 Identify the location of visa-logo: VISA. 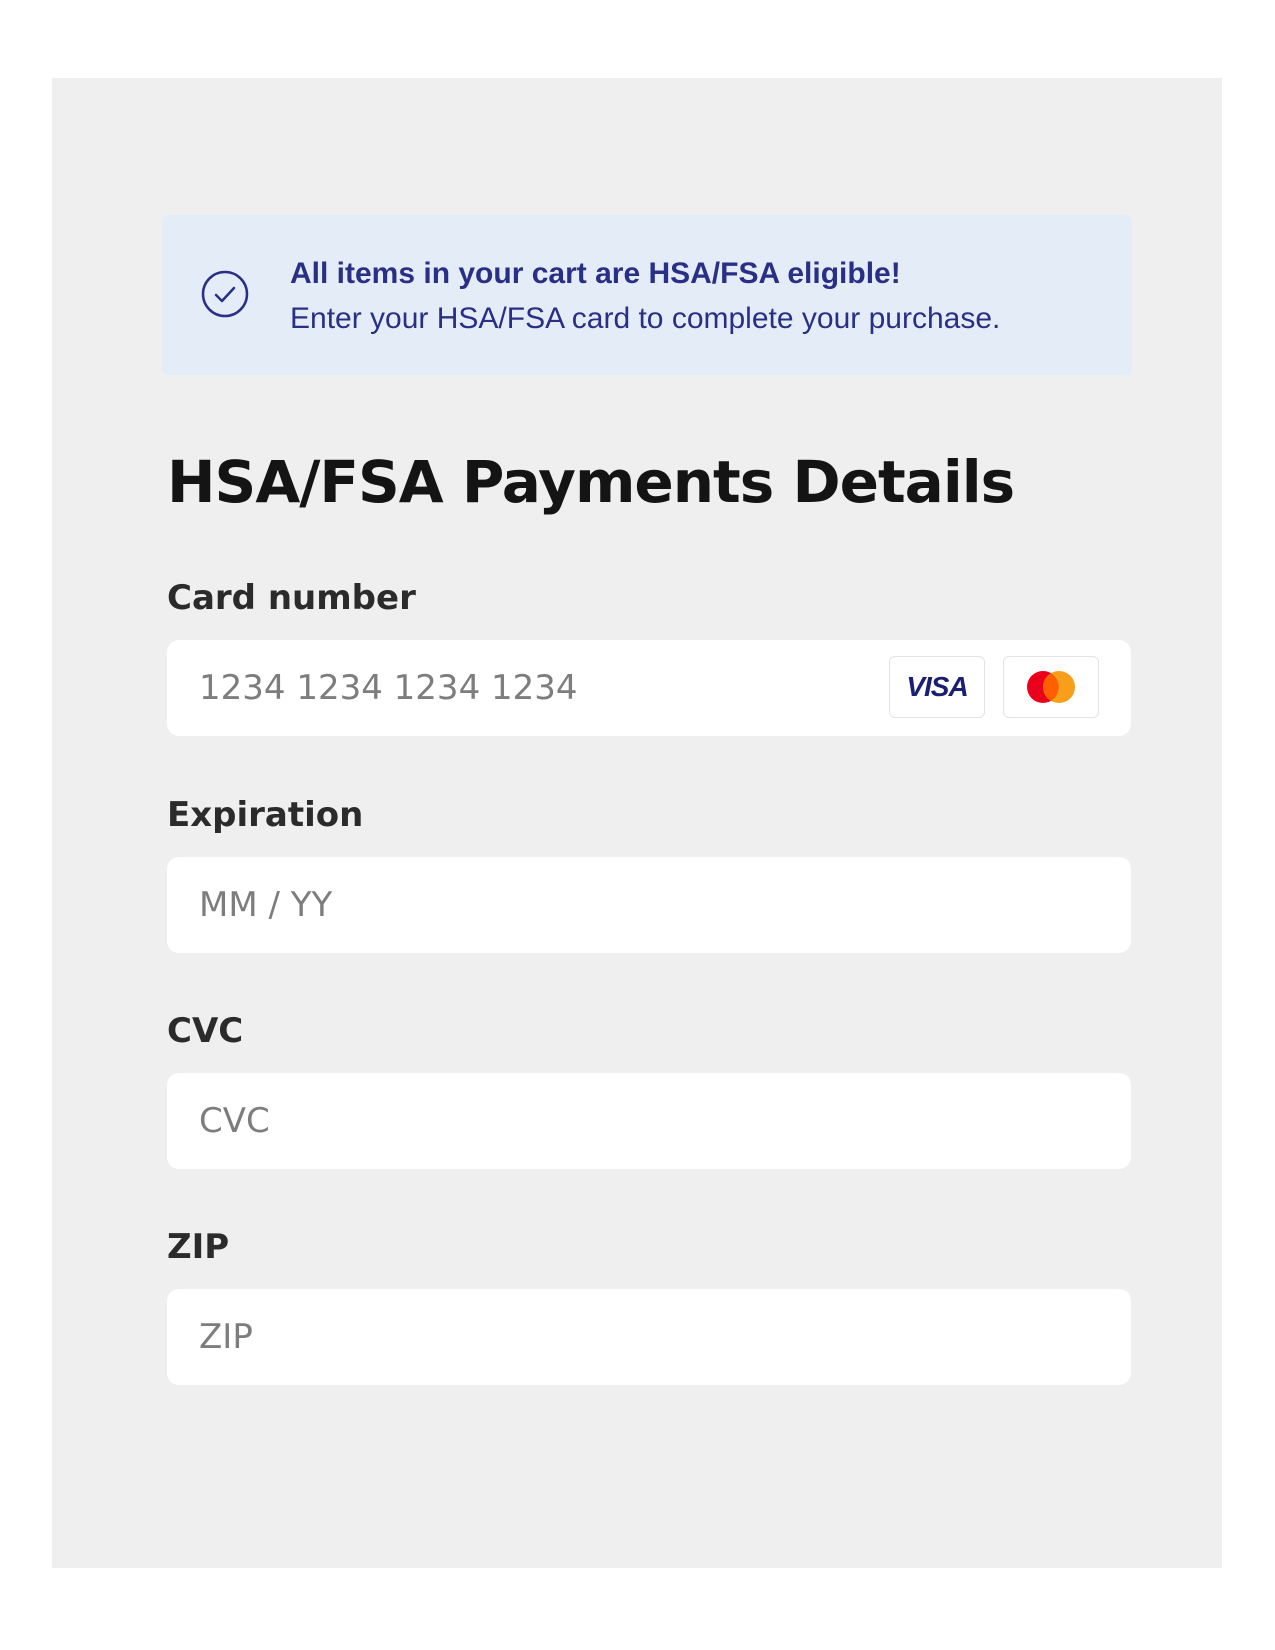
(937, 687).